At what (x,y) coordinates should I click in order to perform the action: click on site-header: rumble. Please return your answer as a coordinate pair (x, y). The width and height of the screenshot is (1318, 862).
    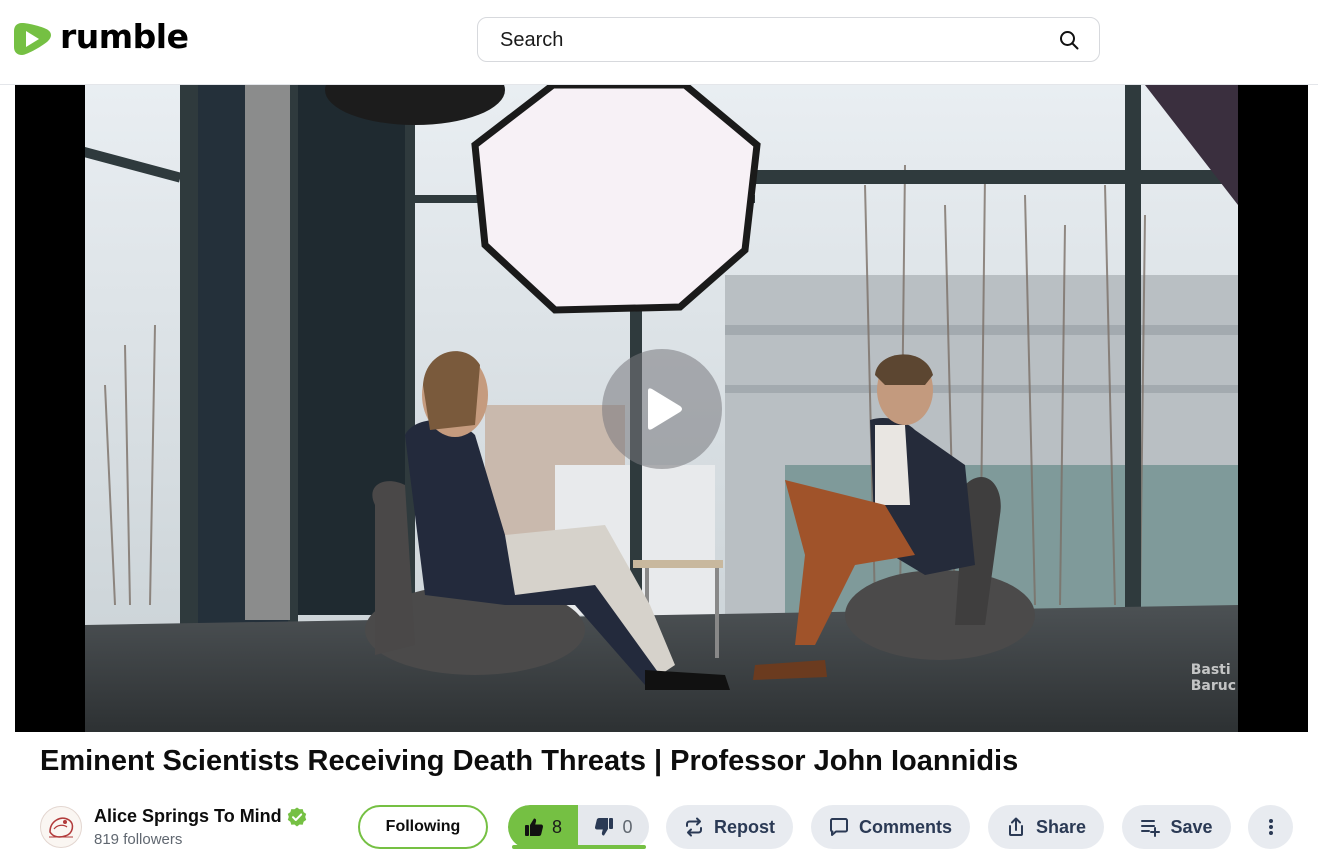
    Looking at the image, I should click on (659, 42).